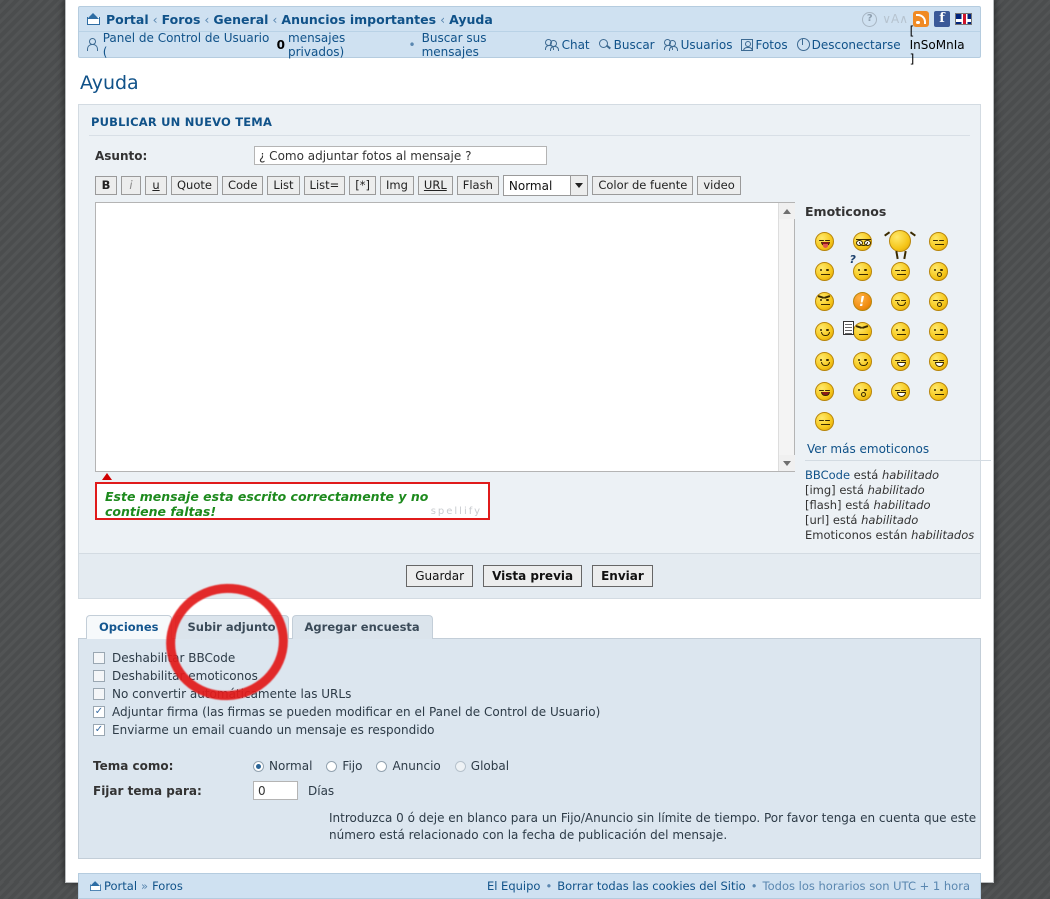  I want to click on option-row: No convertir automáticamente las URLs, so click(529, 694).